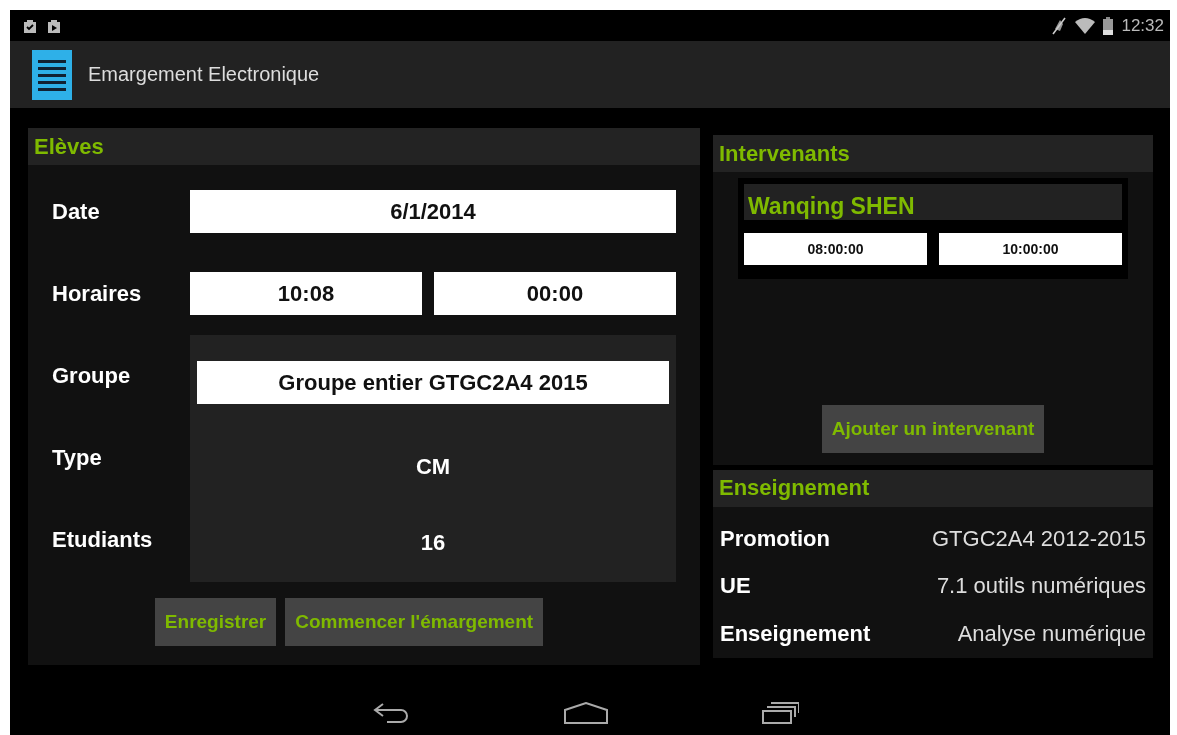  What do you see at coordinates (306, 293) in the screenshot?
I see `start-time-field: 10:08` at bounding box center [306, 293].